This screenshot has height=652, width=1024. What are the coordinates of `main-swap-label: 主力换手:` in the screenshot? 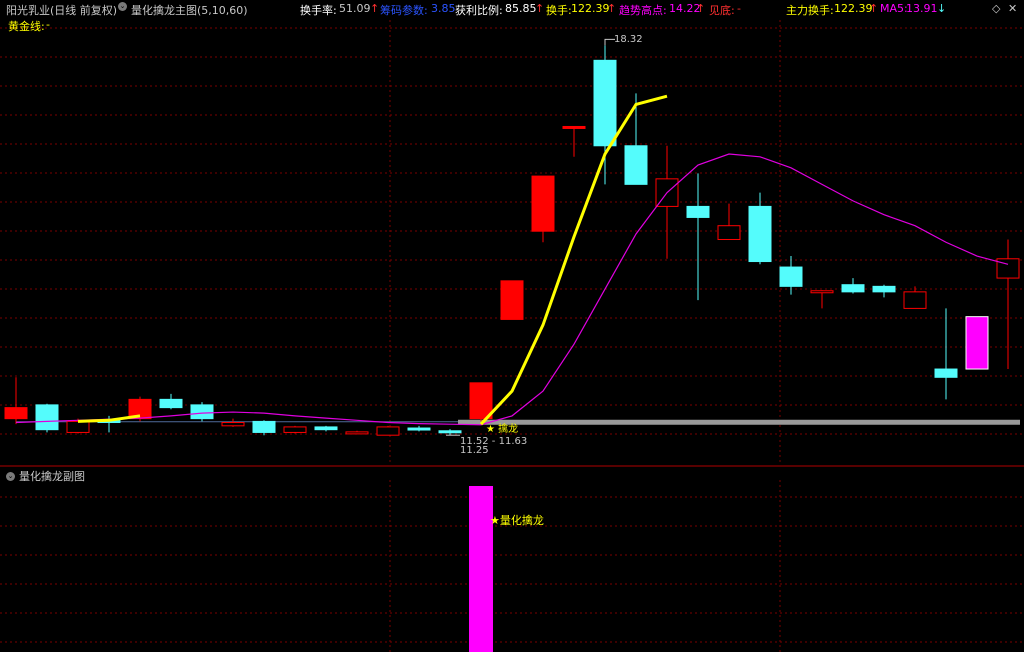 It's located at (810, 10).